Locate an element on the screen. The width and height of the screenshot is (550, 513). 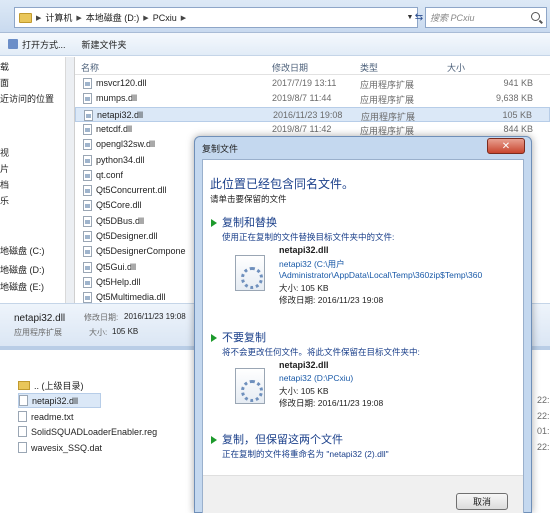
list-item-readme: readme.txt is located at coordinates (46, 416).